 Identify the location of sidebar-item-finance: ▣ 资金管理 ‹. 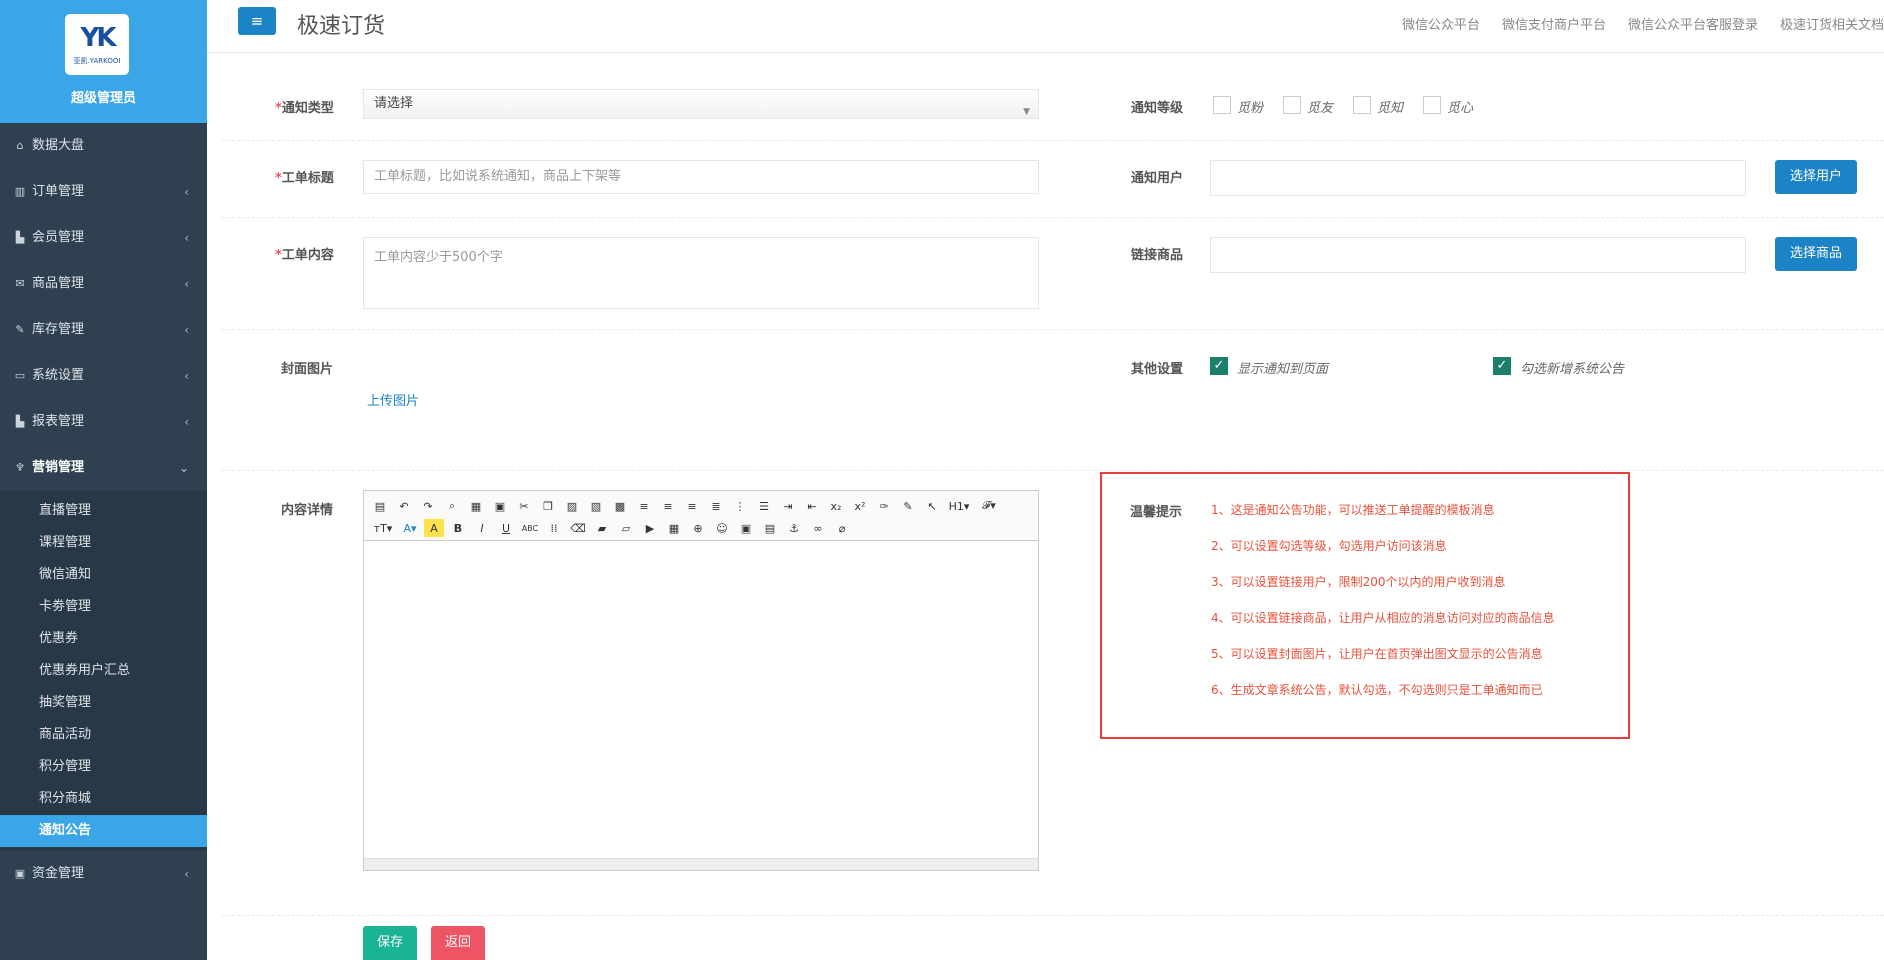
(103, 874).